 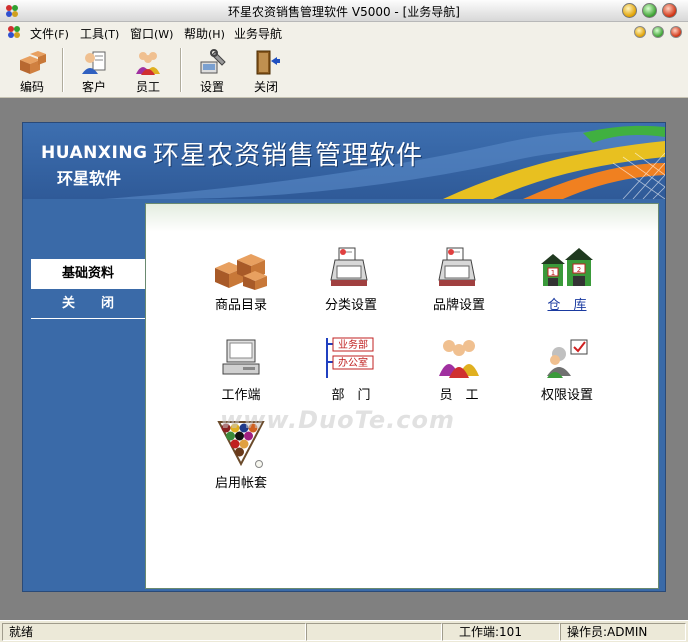 What do you see at coordinates (92, 34) in the screenshot?
I see `menu-tools-label: 工具` at bounding box center [92, 34].